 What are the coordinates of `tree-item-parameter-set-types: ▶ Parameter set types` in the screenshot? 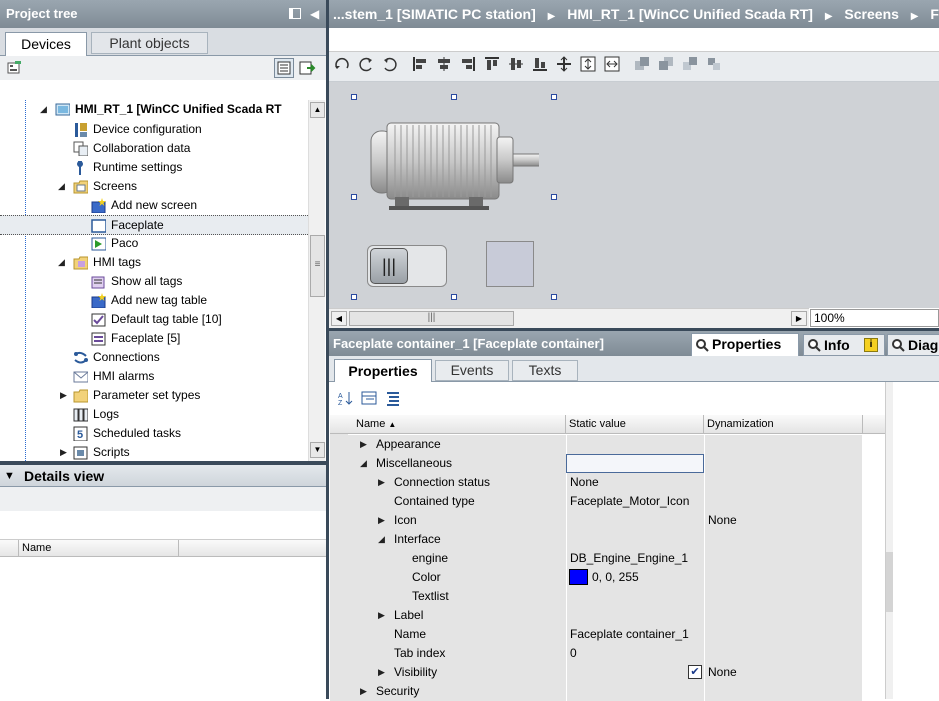 It's located at (154, 395).